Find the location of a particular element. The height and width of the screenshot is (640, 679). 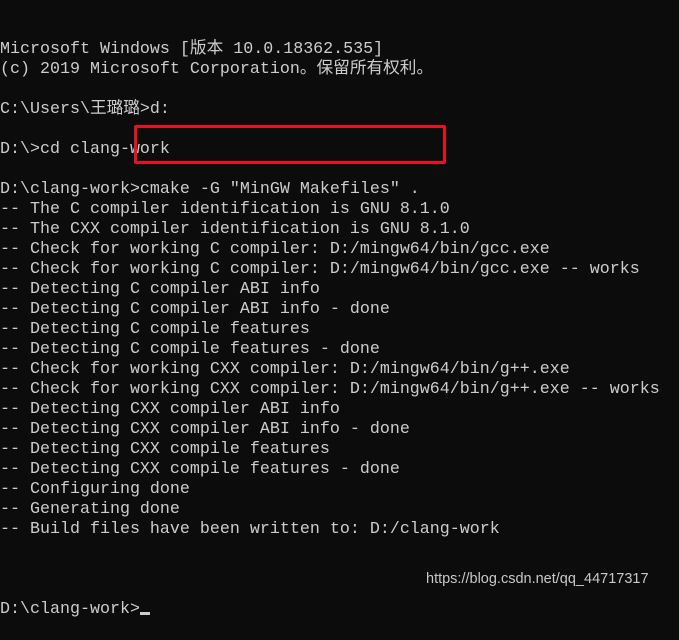

prompt: D:\clang-work> is located at coordinates (70, 609).